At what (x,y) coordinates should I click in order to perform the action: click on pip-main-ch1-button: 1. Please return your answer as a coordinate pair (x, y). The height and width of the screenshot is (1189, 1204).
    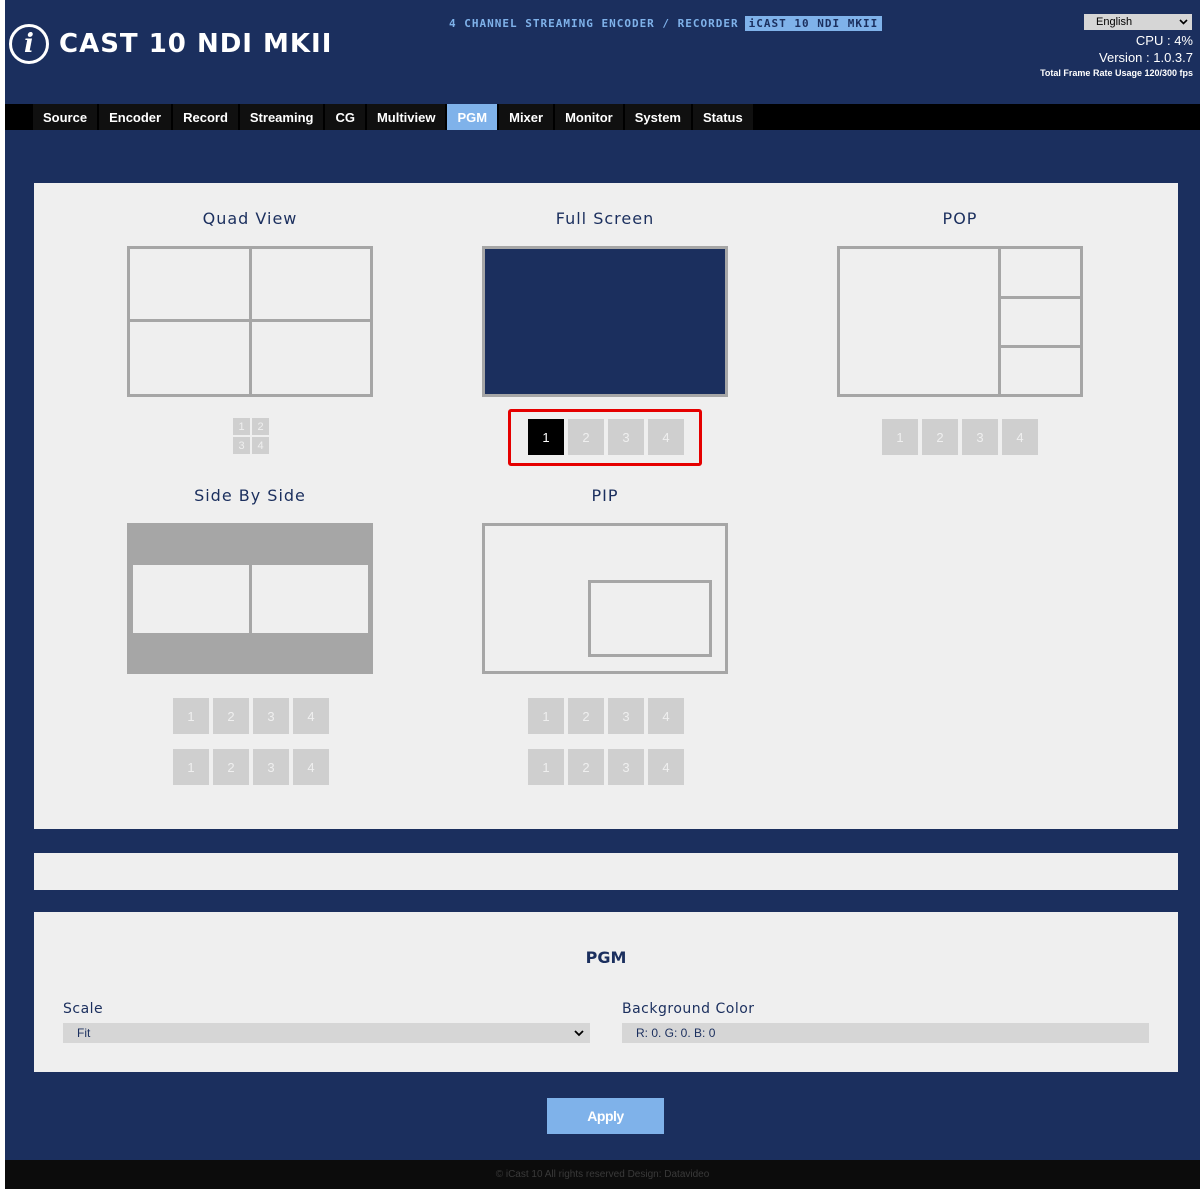
    Looking at the image, I should click on (546, 716).